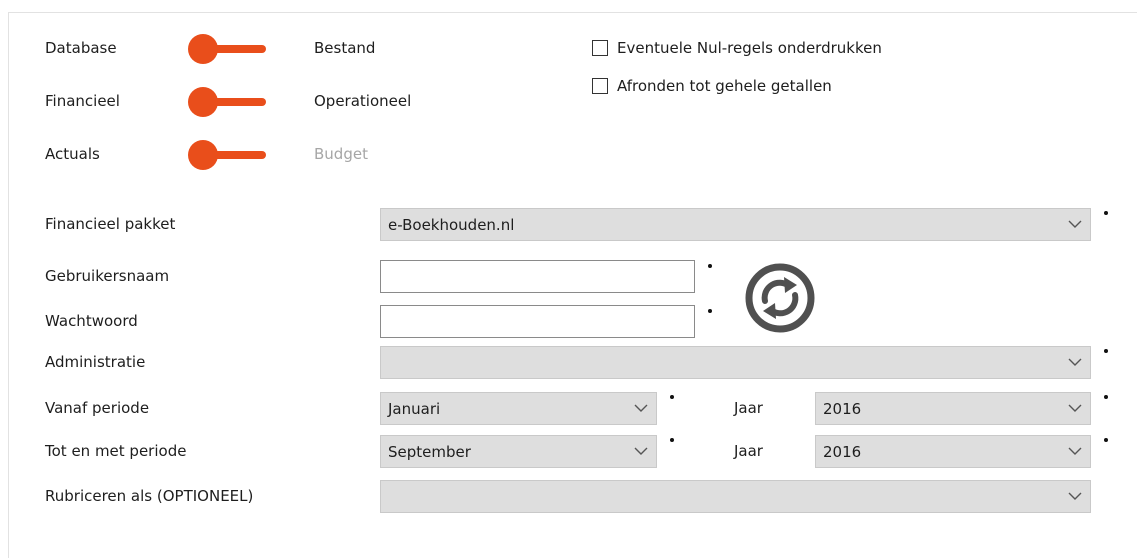 This screenshot has width=1137, height=558. What do you see at coordinates (537, 321) in the screenshot?
I see `password-input` at bounding box center [537, 321].